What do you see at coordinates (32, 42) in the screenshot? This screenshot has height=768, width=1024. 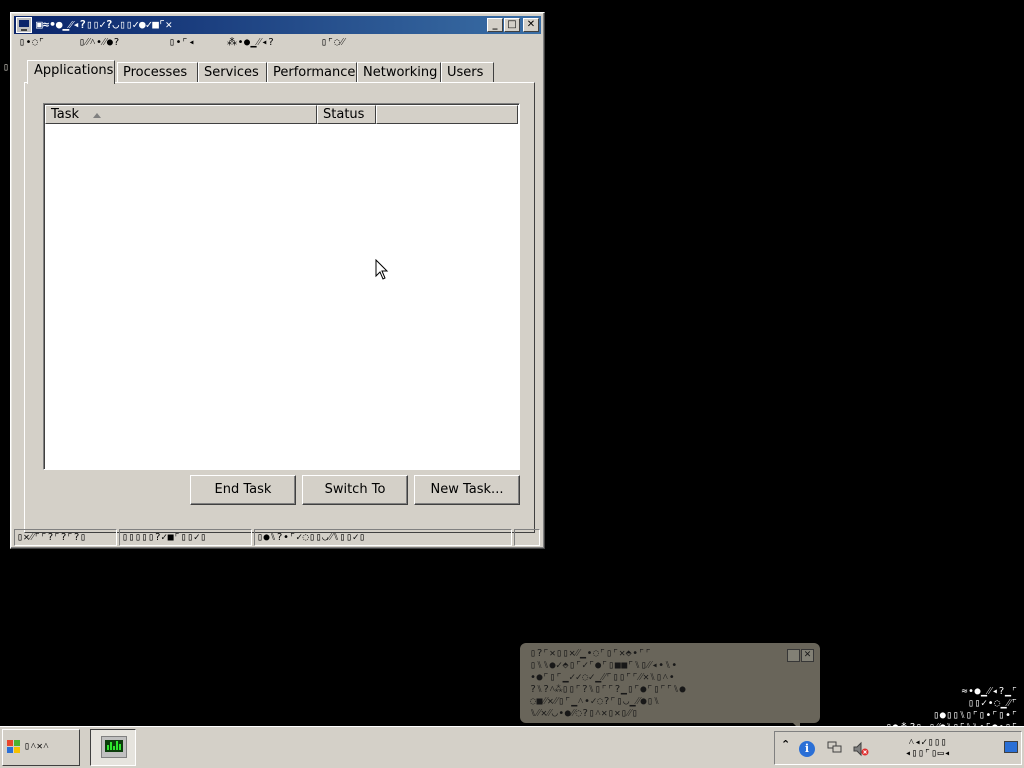 I see `menu-item-file: ▯•◌⌜` at bounding box center [32, 42].